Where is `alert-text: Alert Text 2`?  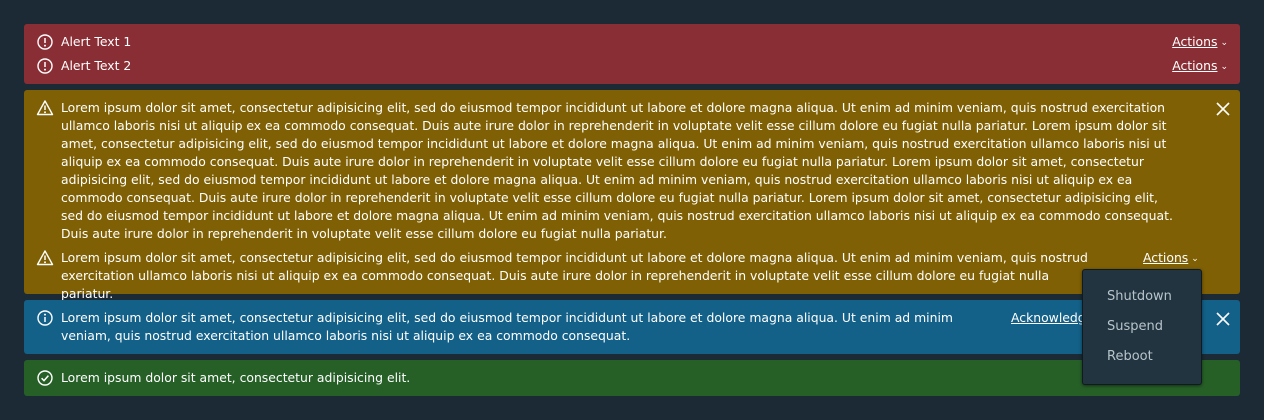
alert-text: Alert Text 2 is located at coordinates (96, 65).